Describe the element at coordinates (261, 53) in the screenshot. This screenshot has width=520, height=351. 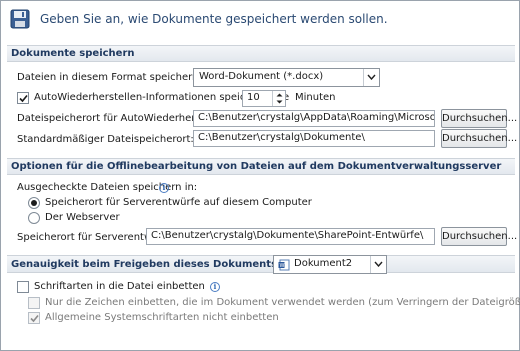
I see `section-header-save: Dokumente speichern` at that location.